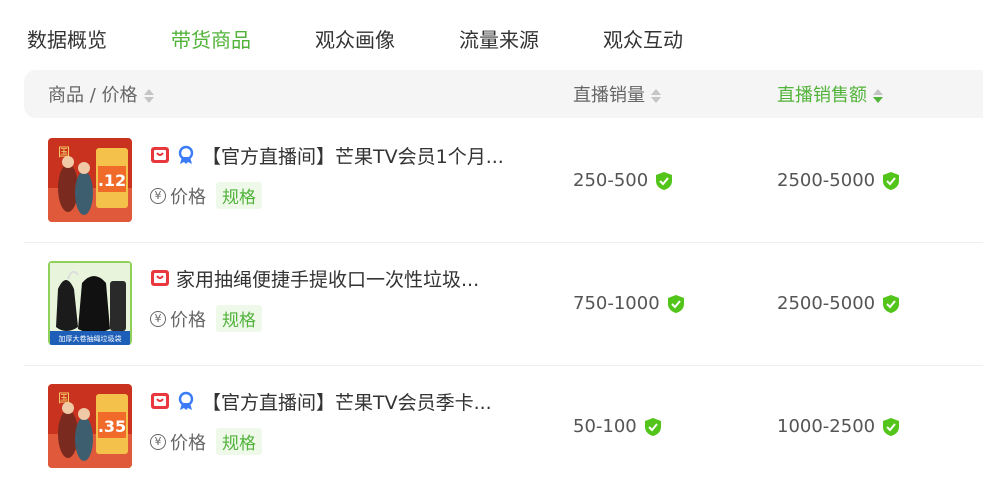 The image size is (983, 488). What do you see at coordinates (90, 426) in the screenshot?
I see `product-thumbnail: .35 国` at bounding box center [90, 426].